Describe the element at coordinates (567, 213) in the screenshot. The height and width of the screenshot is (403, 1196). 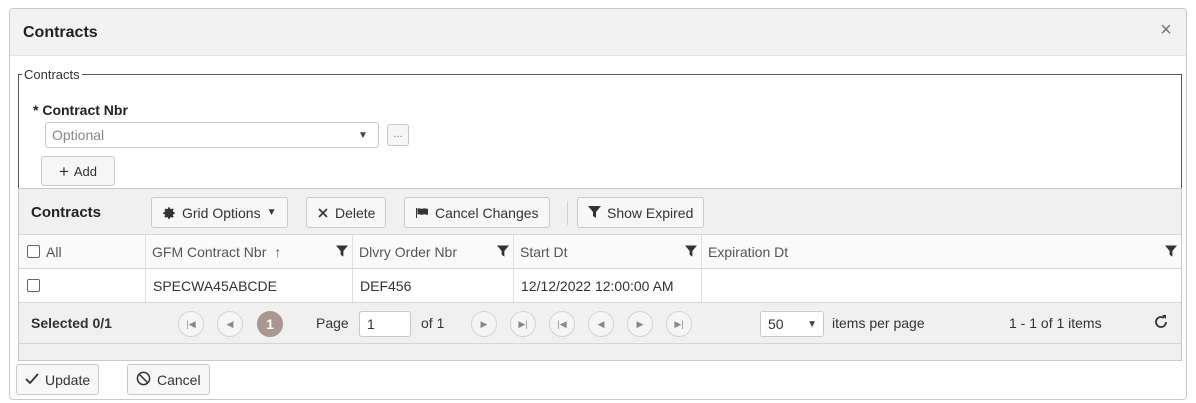
I see `toolbar-separator` at that location.